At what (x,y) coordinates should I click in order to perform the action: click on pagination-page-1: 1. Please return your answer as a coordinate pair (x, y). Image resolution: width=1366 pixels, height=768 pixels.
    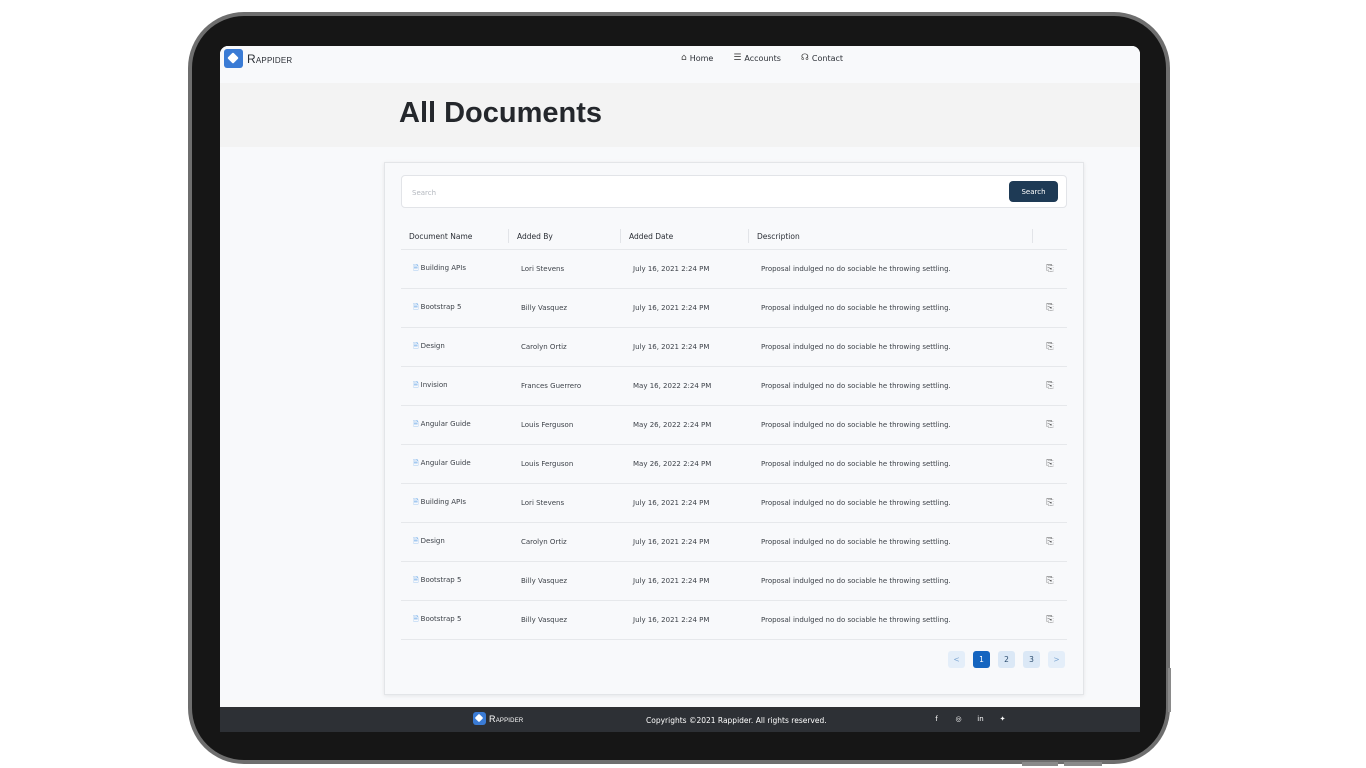
    Looking at the image, I should click on (981, 659).